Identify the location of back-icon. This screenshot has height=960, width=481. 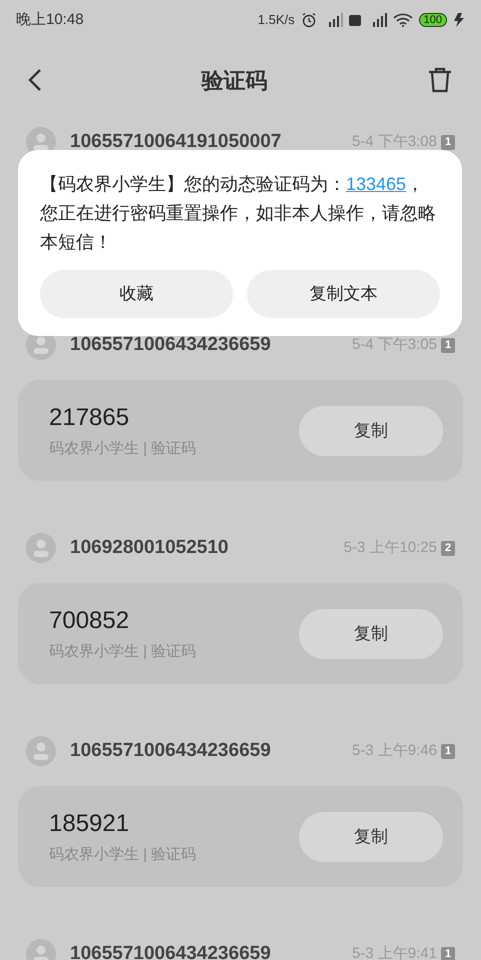
(35, 80).